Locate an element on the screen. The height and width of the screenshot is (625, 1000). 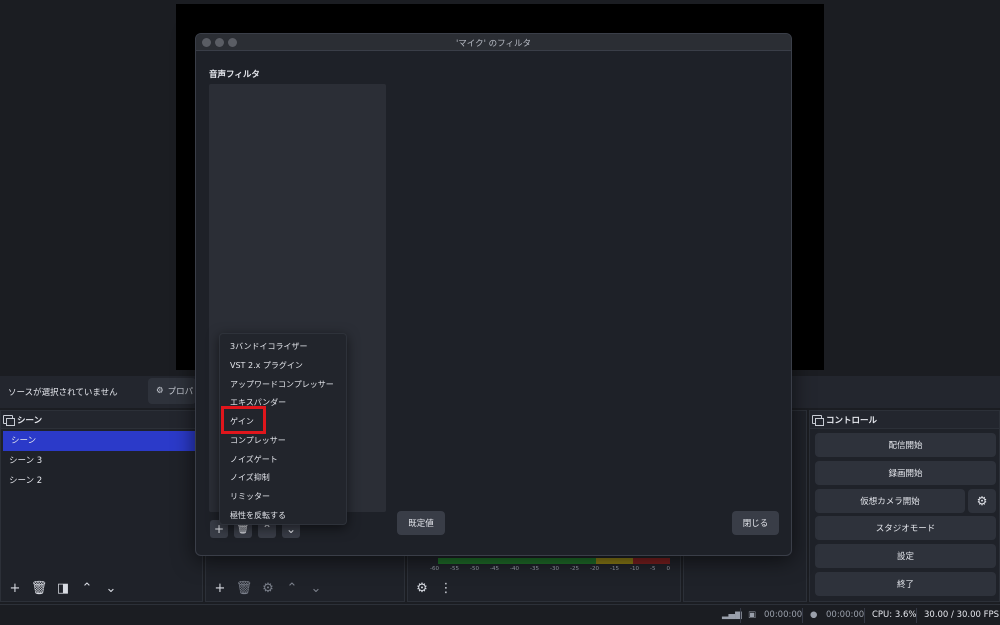
filter-icon: ◨ is located at coordinates (63, 588).